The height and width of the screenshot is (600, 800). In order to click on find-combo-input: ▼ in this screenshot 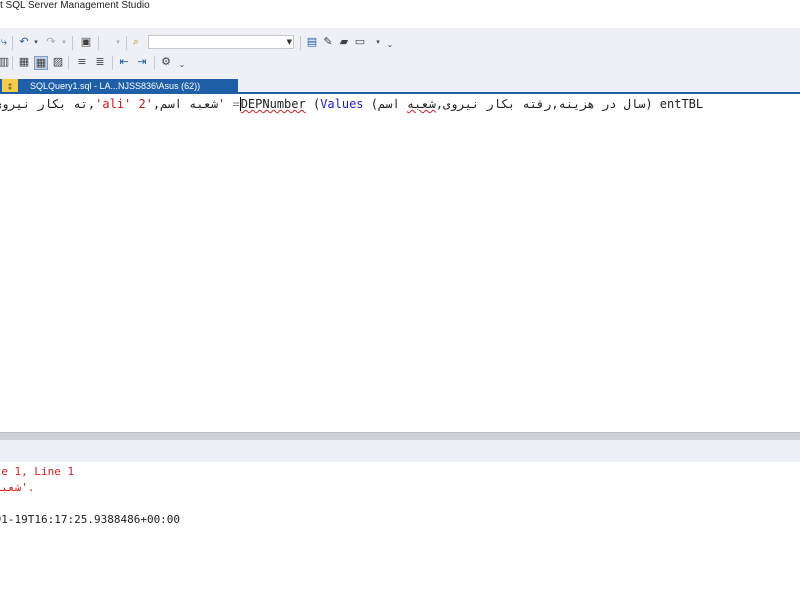, I will do `click(221, 42)`.